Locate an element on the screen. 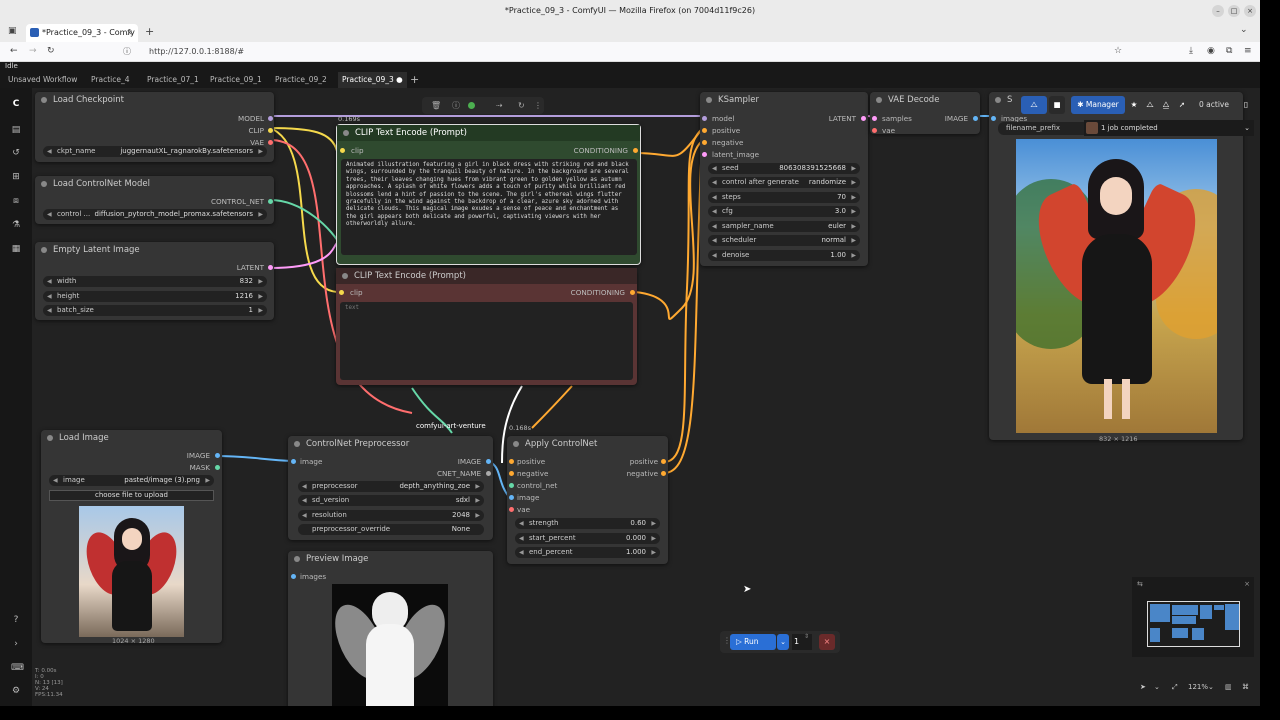 This screenshot has width=1280, height=720. upload-button: choose file to upload is located at coordinates (131, 495).